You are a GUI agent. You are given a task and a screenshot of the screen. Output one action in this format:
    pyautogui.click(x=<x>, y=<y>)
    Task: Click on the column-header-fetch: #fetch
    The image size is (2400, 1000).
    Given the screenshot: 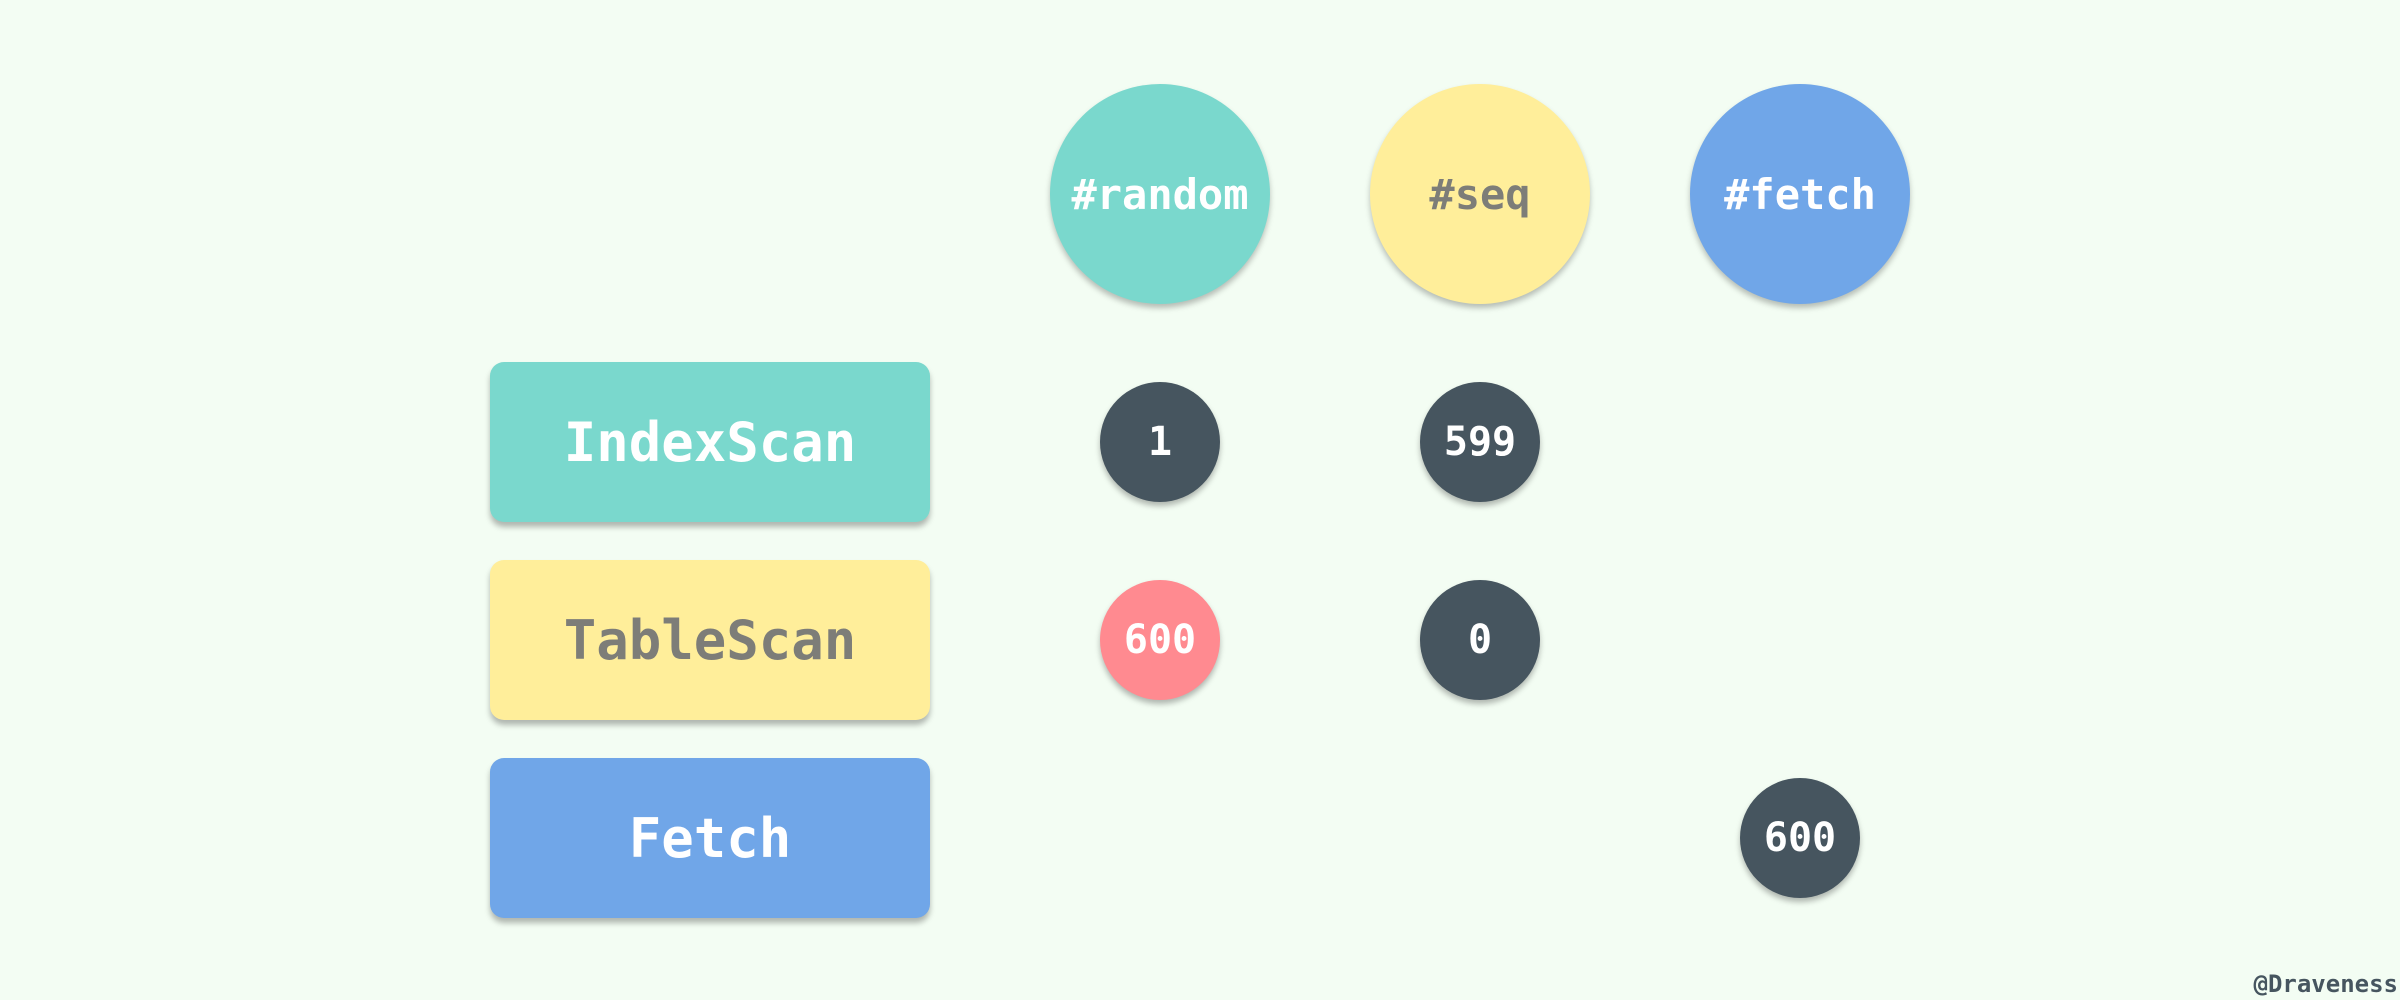 What is the action you would take?
    pyautogui.click(x=1800, y=194)
    